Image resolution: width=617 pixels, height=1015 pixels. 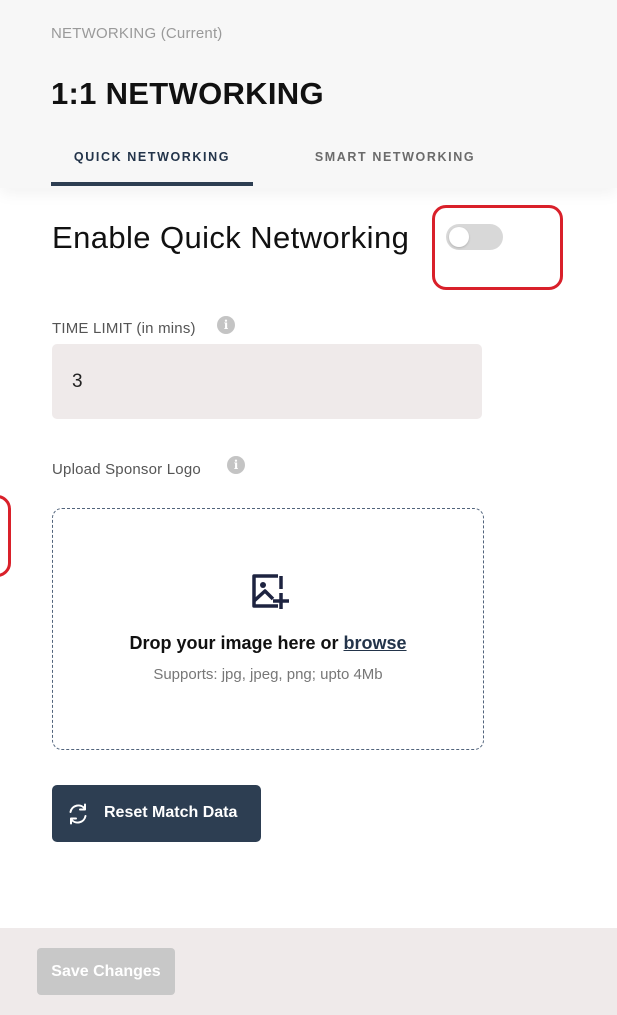 I want to click on page-title: 1:1 NETWORKING, so click(x=187, y=93).